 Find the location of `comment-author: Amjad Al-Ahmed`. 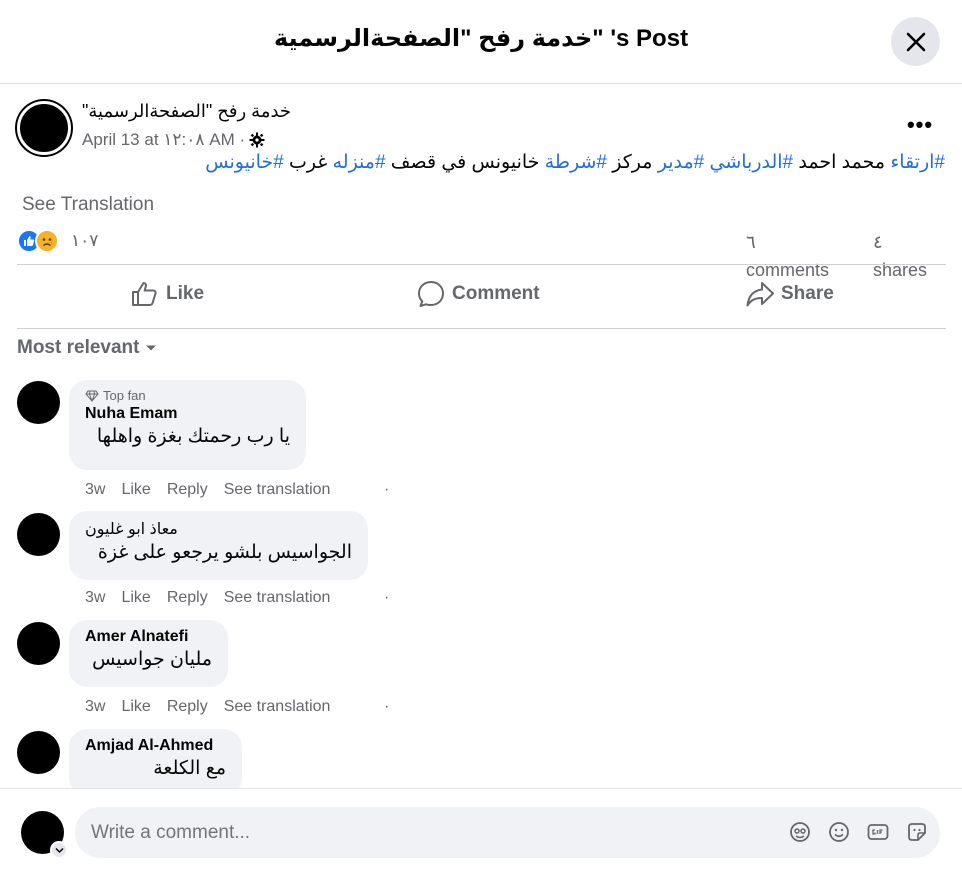

comment-author: Amjad Al-Ahmed is located at coordinates (155, 746).